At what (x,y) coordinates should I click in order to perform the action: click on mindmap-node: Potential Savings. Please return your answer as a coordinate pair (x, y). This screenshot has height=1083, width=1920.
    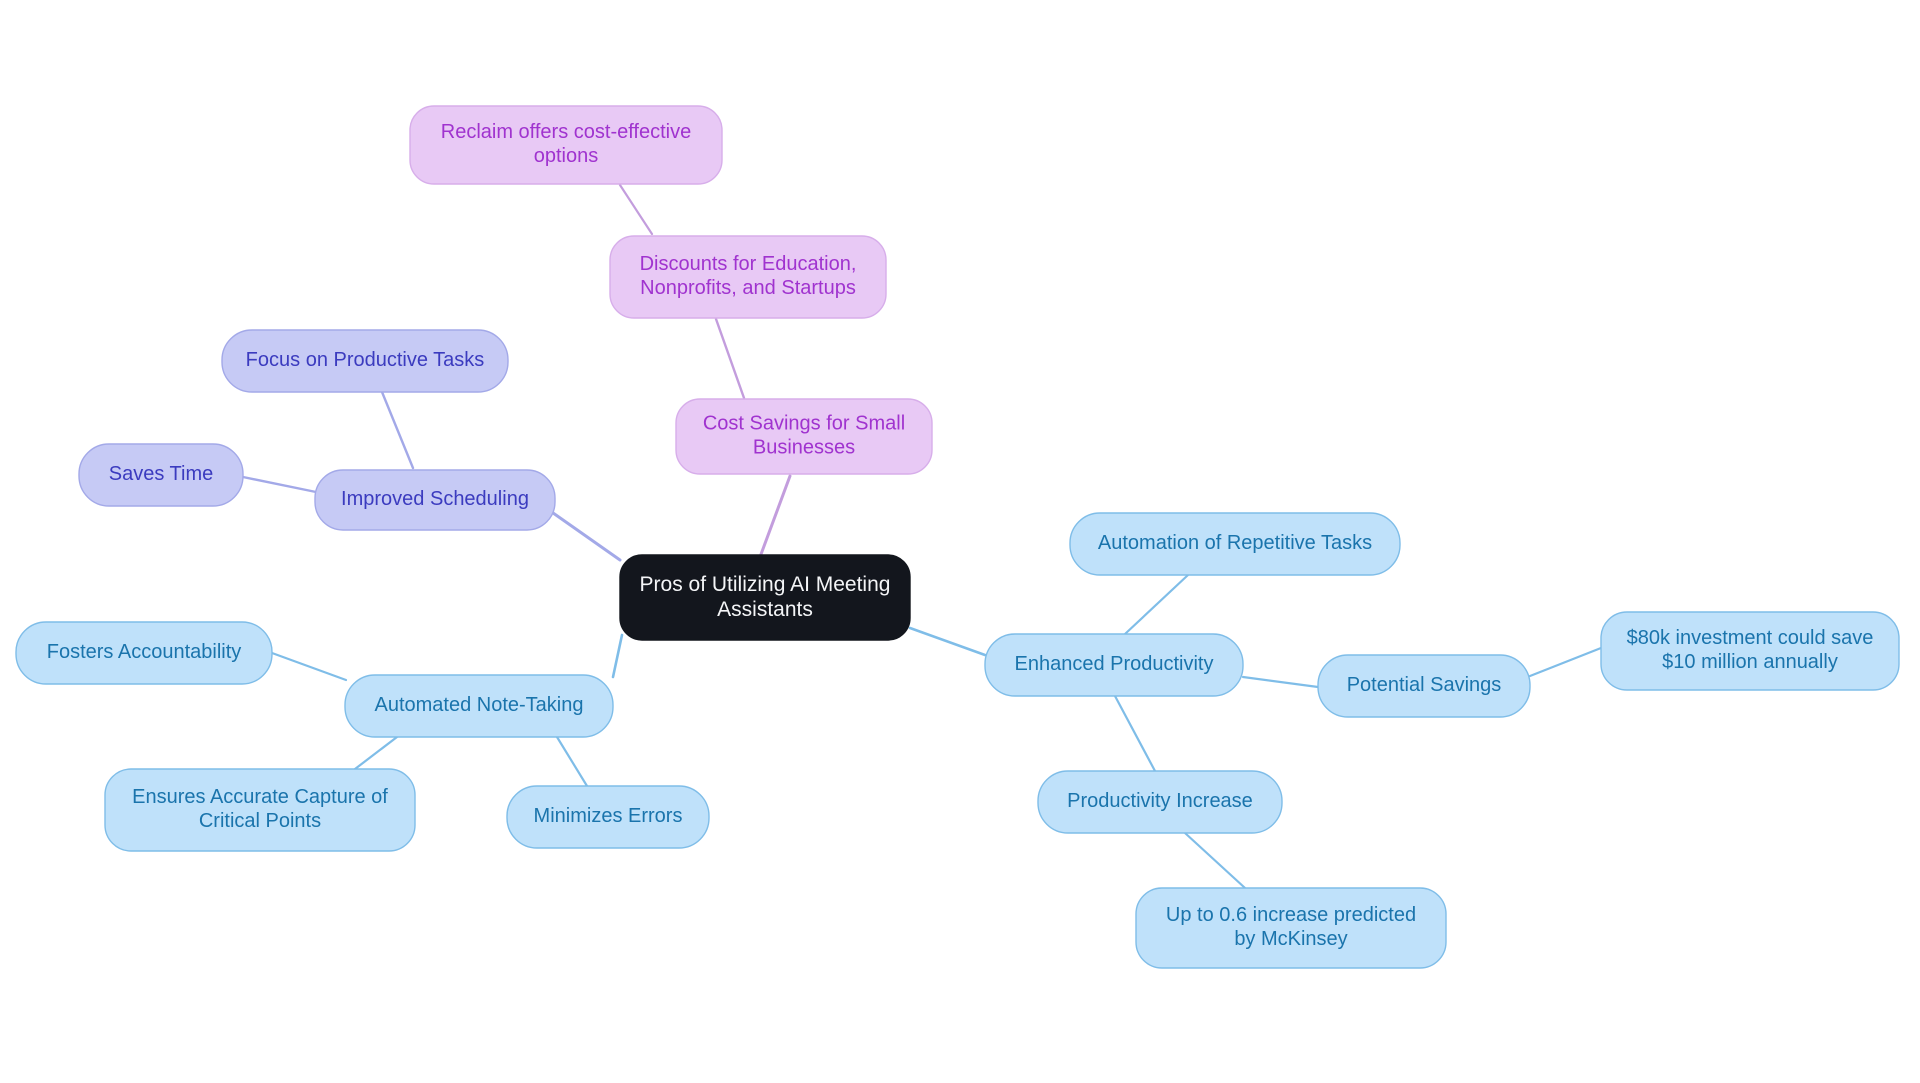
    Looking at the image, I should click on (1424, 686).